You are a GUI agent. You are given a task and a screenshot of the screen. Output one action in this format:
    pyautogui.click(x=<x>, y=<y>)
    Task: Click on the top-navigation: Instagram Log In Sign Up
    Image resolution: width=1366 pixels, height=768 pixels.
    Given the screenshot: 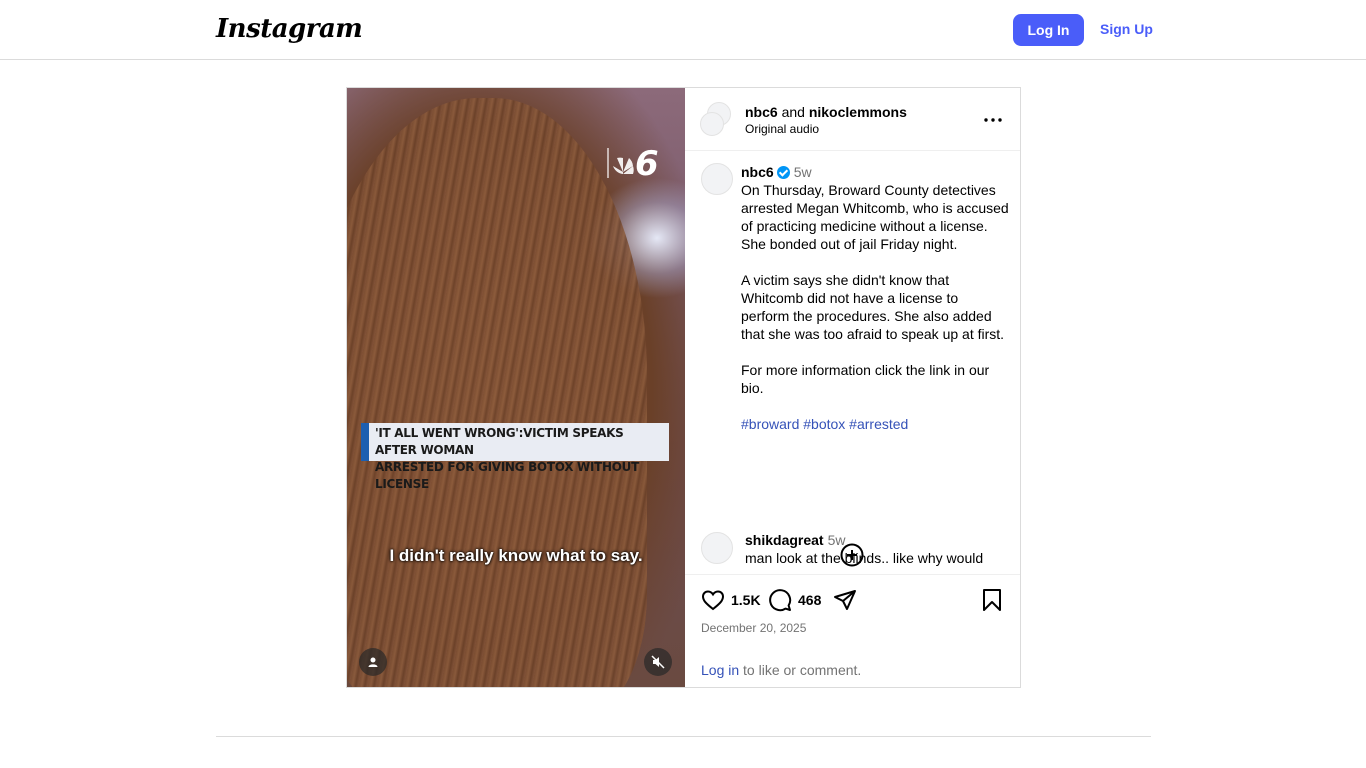 What is the action you would take?
    pyautogui.click(x=683, y=30)
    